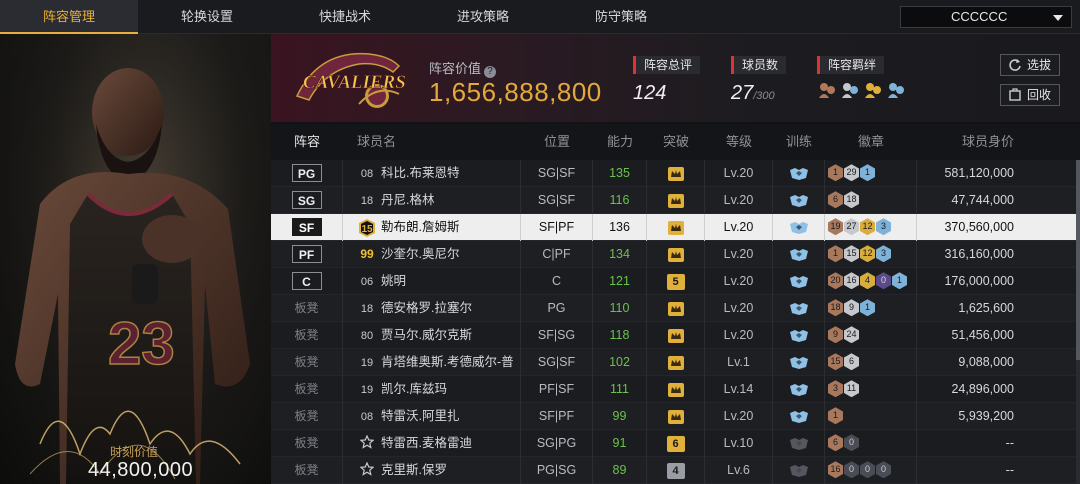  I want to click on col-name: 球员名, so click(432, 142).